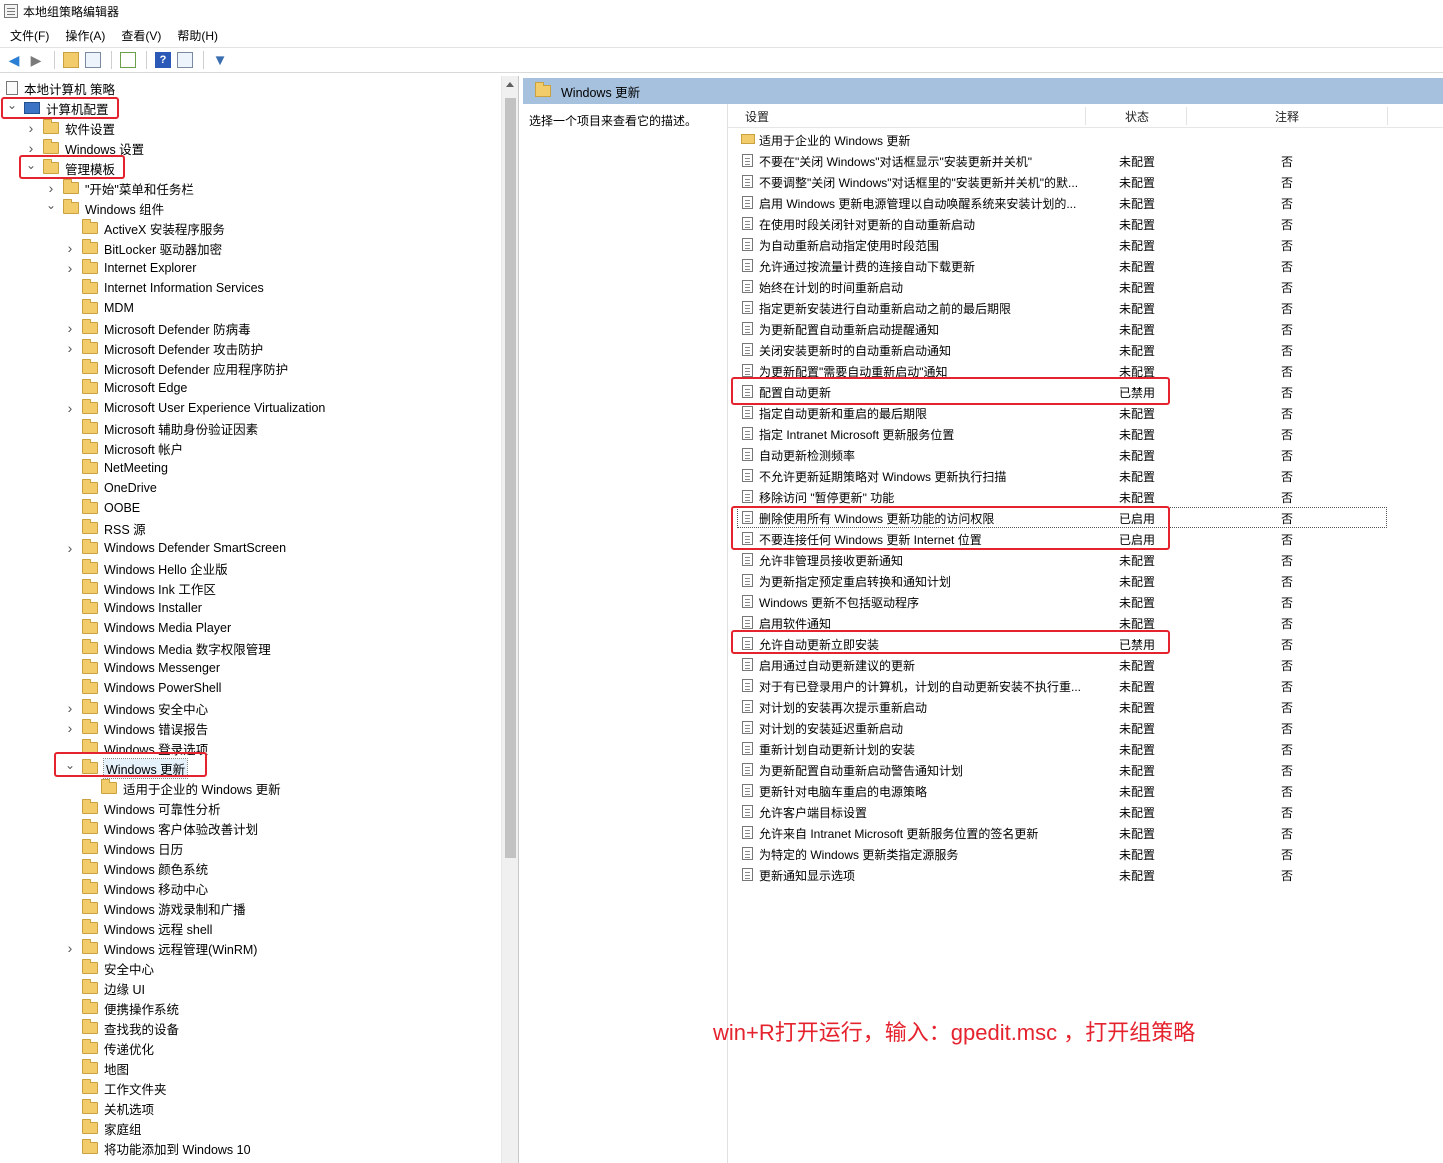 The width and height of the screenshot is (1443, 1163). Describe the element at coordinates (721, 559) in the screenshot. I see `policy-row: 允许非管理员接收更新通知 未配置 否` at that location.